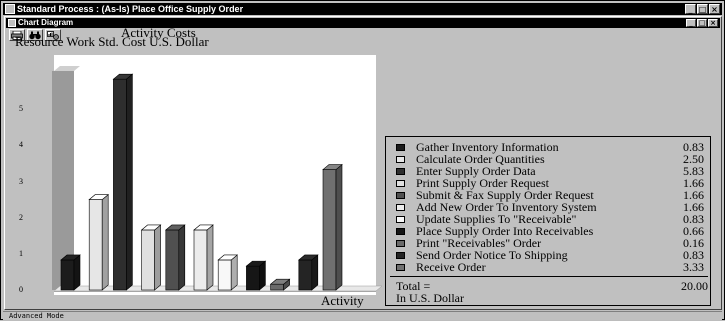 This screenshot has width=725, height=321. What do you see at coordinates (702, 9) in the screenshot?
I see `maximize-button: □` at bounding box center [702, 9].